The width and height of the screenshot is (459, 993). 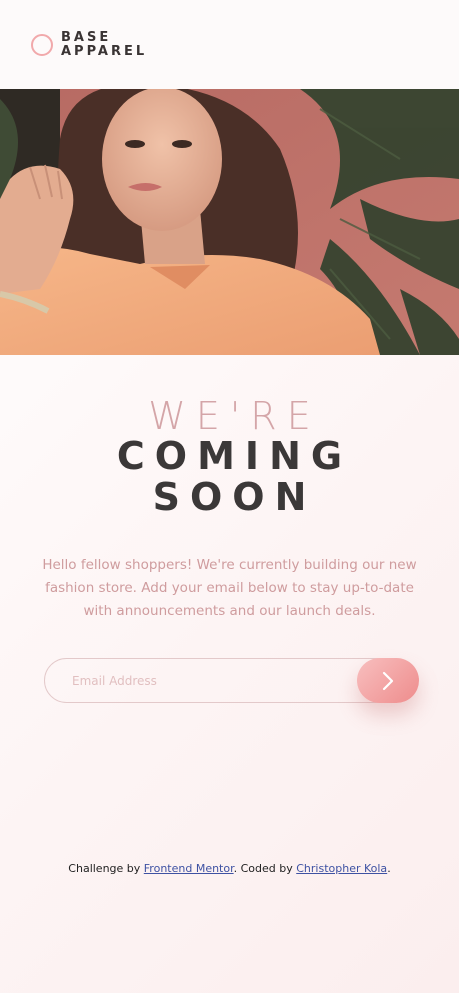 What do you see at coordinates (389, 868) in the screenshot?
I see `attribution-suffix: .` at bounding box center [389, 868].